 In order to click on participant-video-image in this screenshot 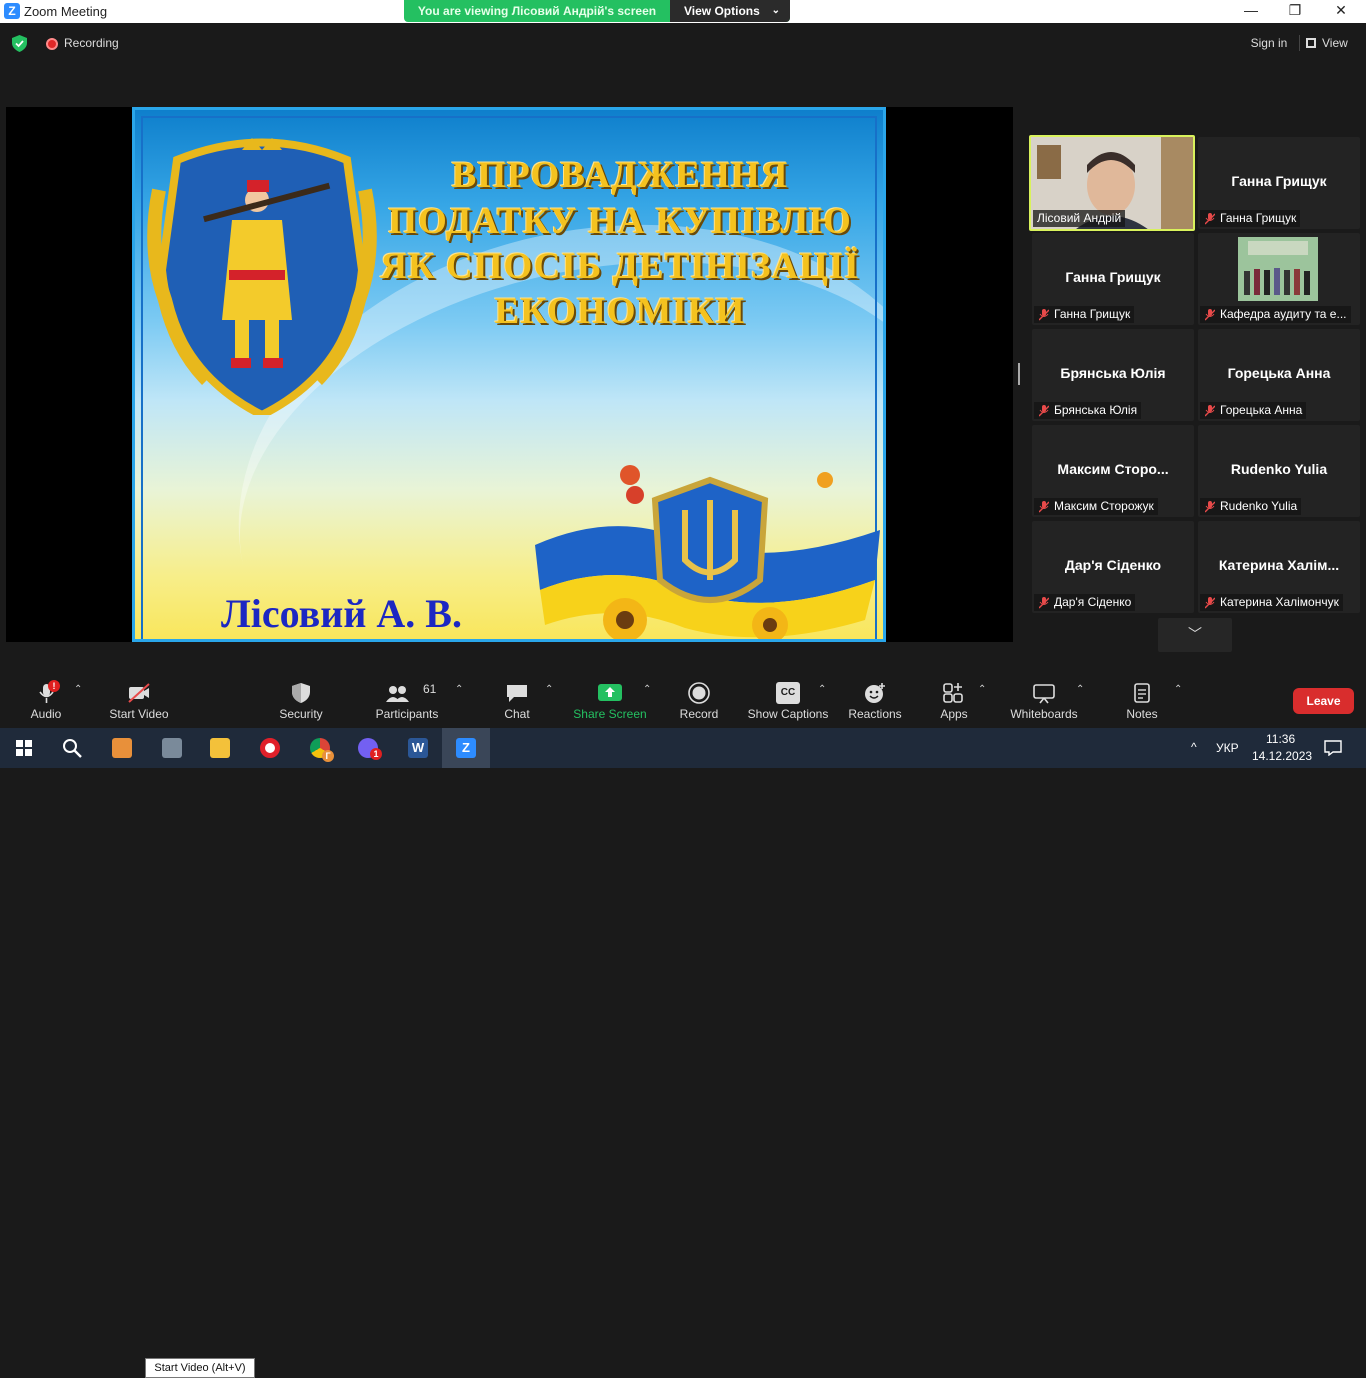, I will do `click(1278, 269)`.